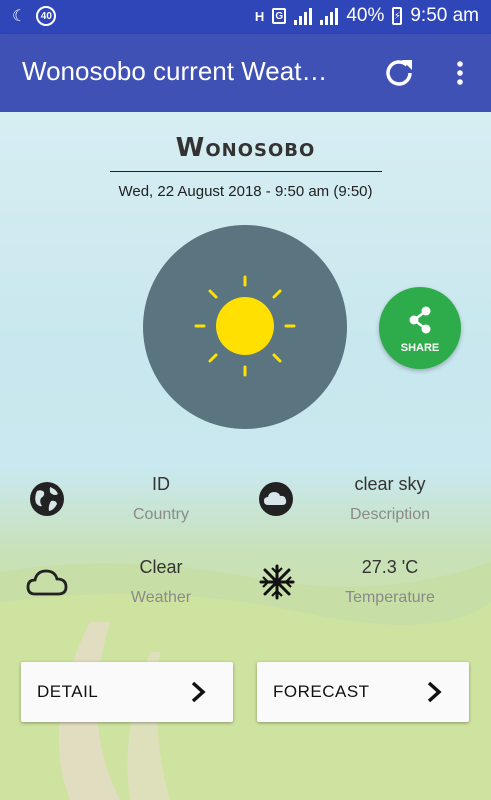  I want to click on signal-icon, so click(303, 16).